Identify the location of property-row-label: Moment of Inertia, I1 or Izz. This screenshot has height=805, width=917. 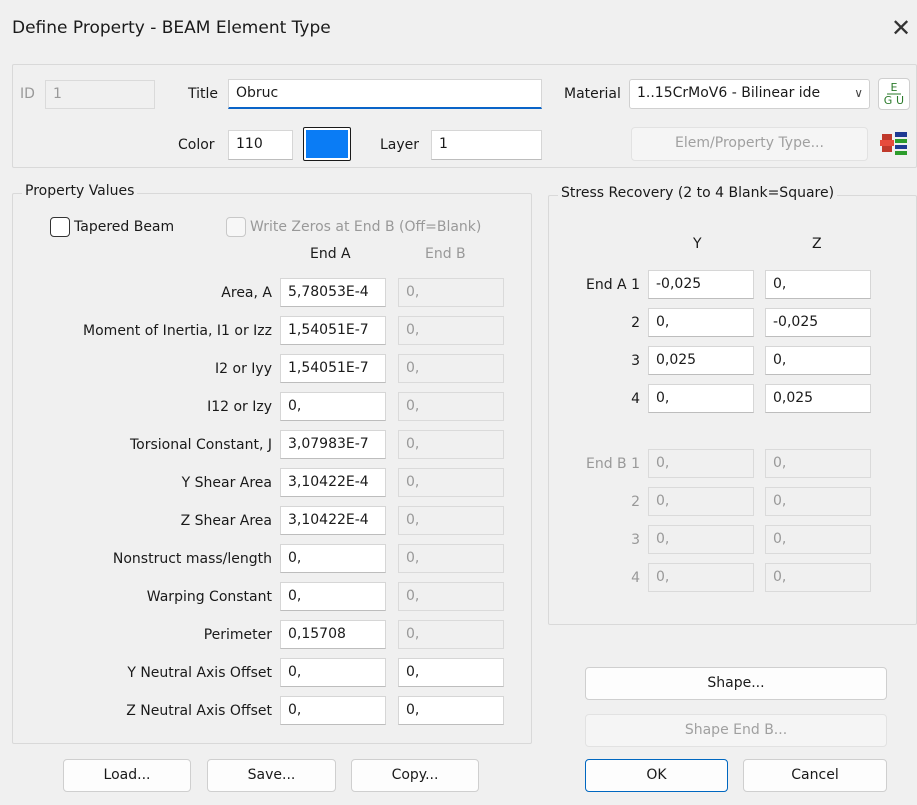
(177, 331).